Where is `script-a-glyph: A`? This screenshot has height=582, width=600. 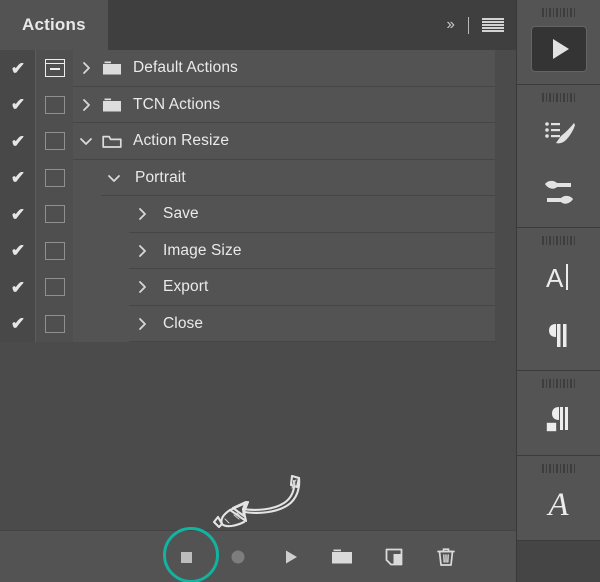 script-a-glyph: A is located at coordinates (558, 504).